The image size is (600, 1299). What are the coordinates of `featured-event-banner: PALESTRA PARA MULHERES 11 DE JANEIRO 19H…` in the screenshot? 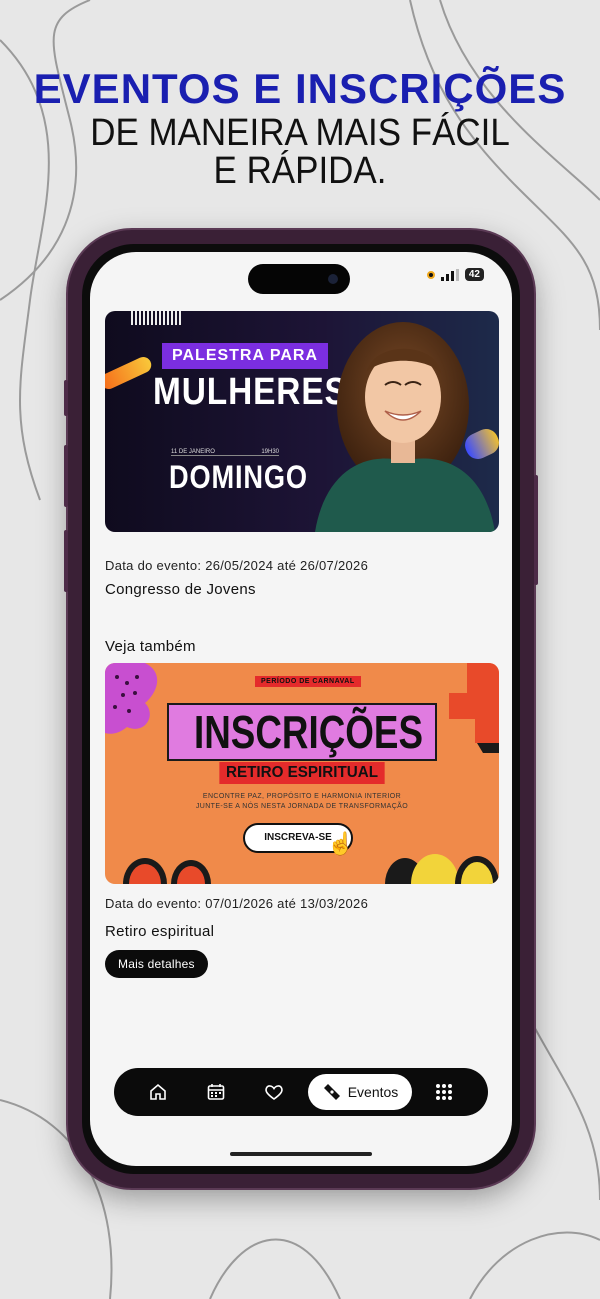 It's located at (302, 421).